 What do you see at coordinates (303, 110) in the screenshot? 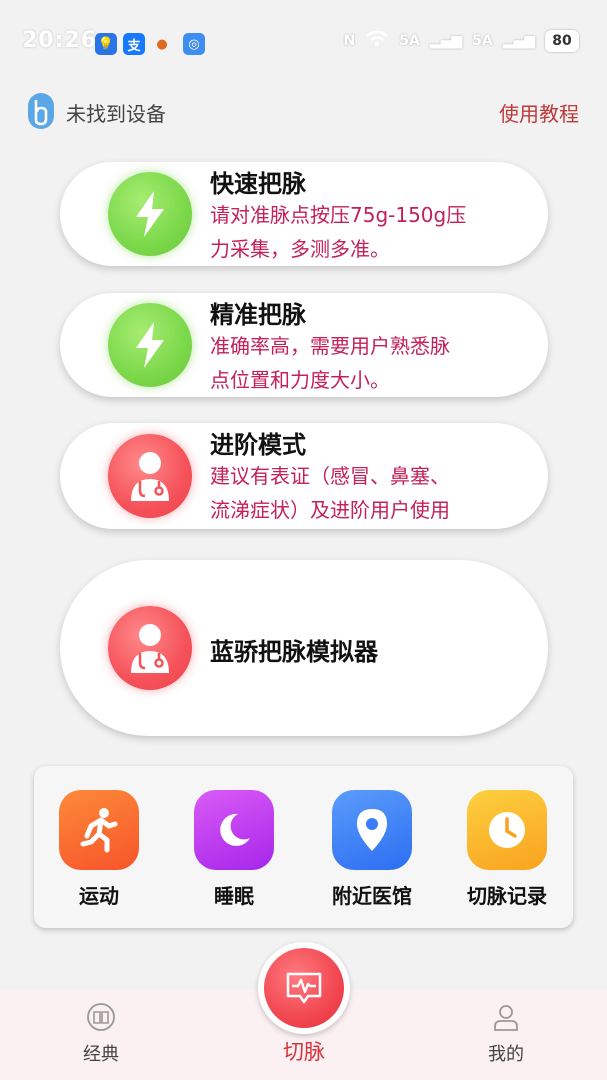
I see `top-row: 未找到设备 使用教程` at bounding box center [303, 110].